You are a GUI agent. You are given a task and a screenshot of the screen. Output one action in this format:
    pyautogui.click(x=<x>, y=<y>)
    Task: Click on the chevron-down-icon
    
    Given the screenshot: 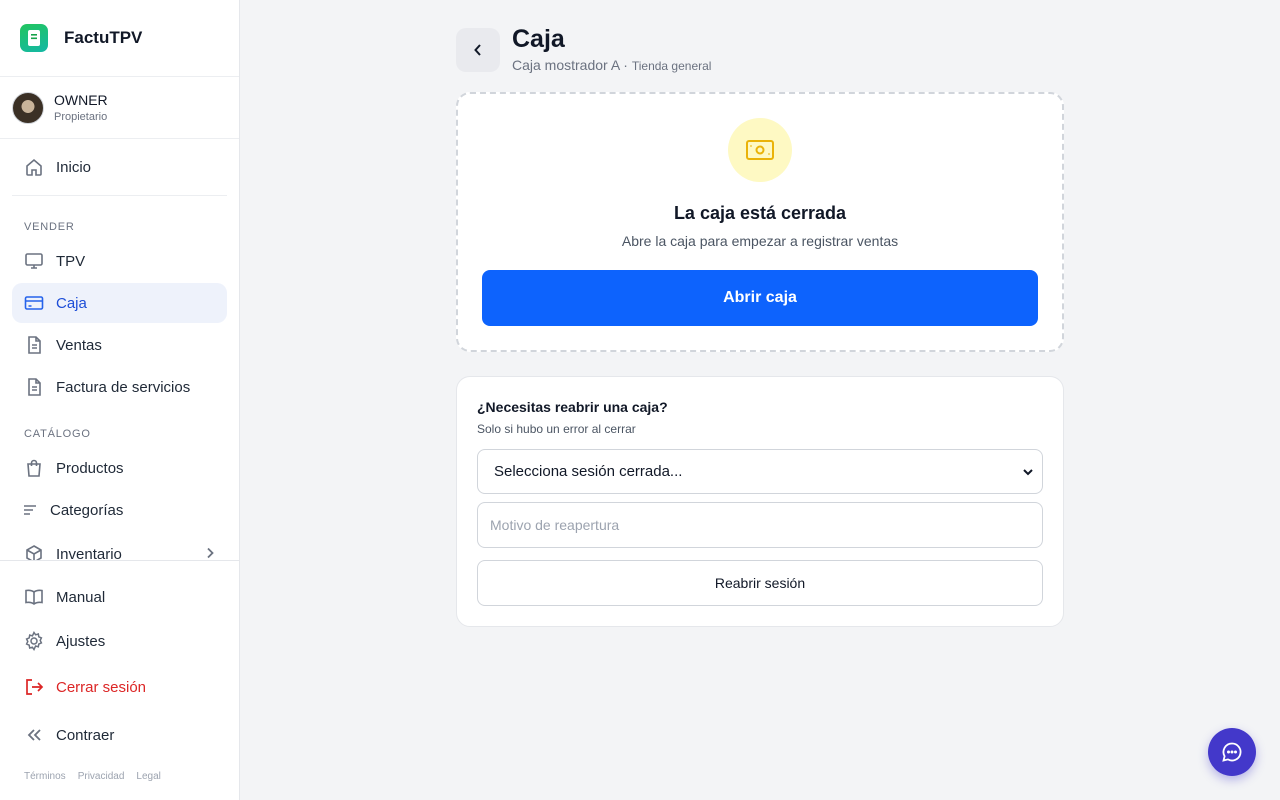 What is the action you would take?
    pyautogui.click(x=1028, y=473)
    